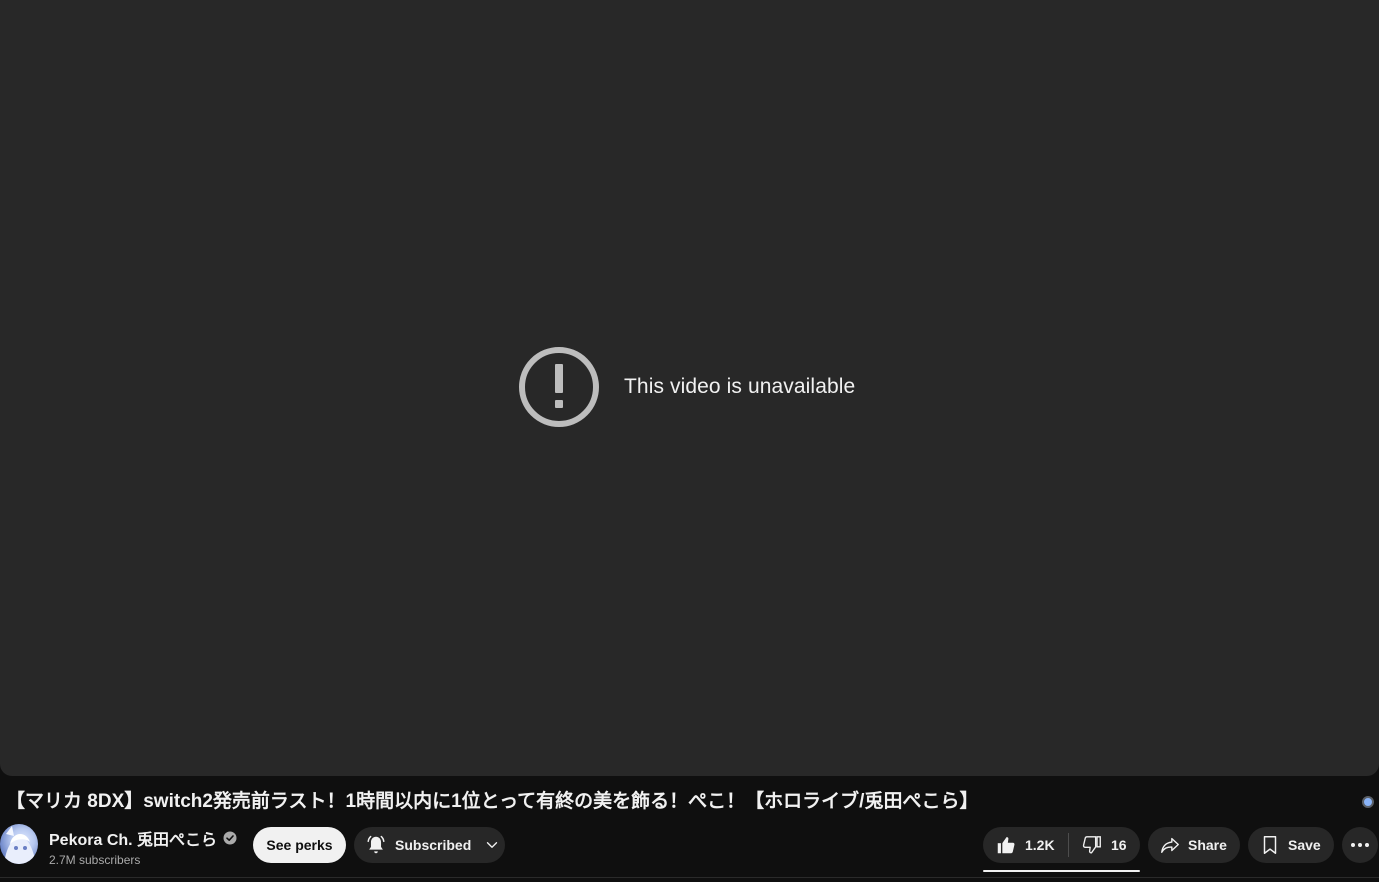  I want to click on unavailable-text: This video is unavailable, so click(740, 386).